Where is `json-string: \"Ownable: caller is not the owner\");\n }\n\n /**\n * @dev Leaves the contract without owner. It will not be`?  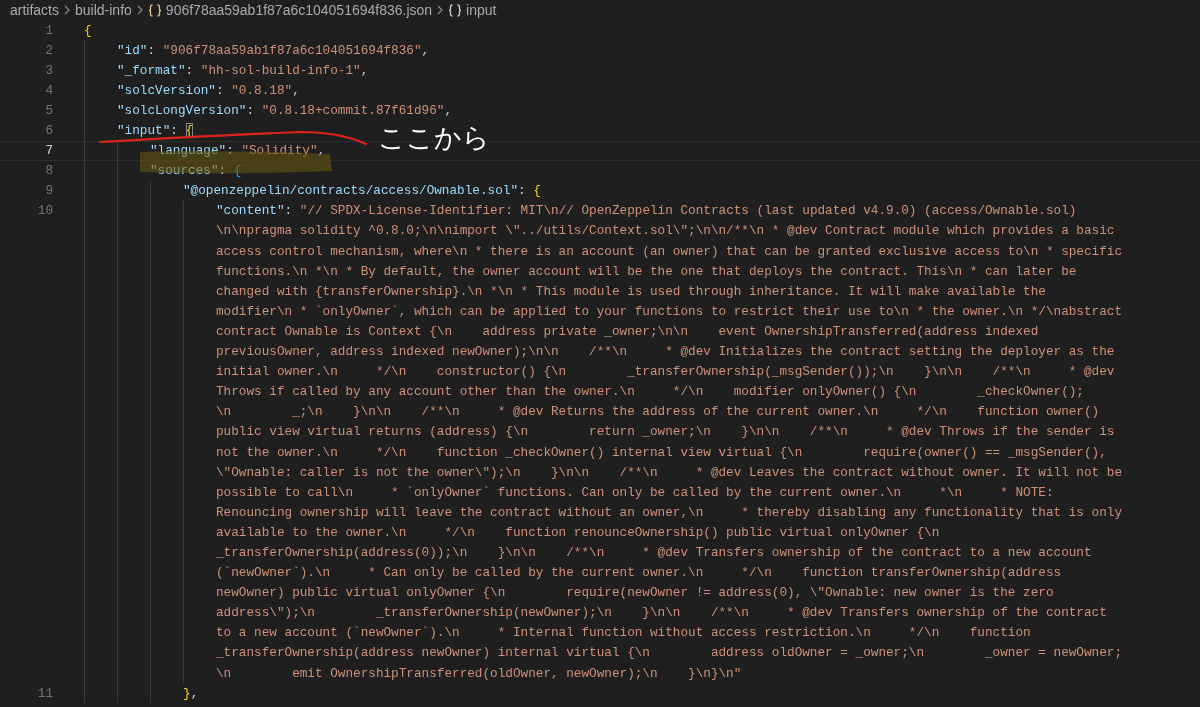
json-string: \"Ownable: caller is not the owner\");\n }\n\n /**\n * @dev Leaves the contract without owner. It will not be is located at coordinates (669, 472).